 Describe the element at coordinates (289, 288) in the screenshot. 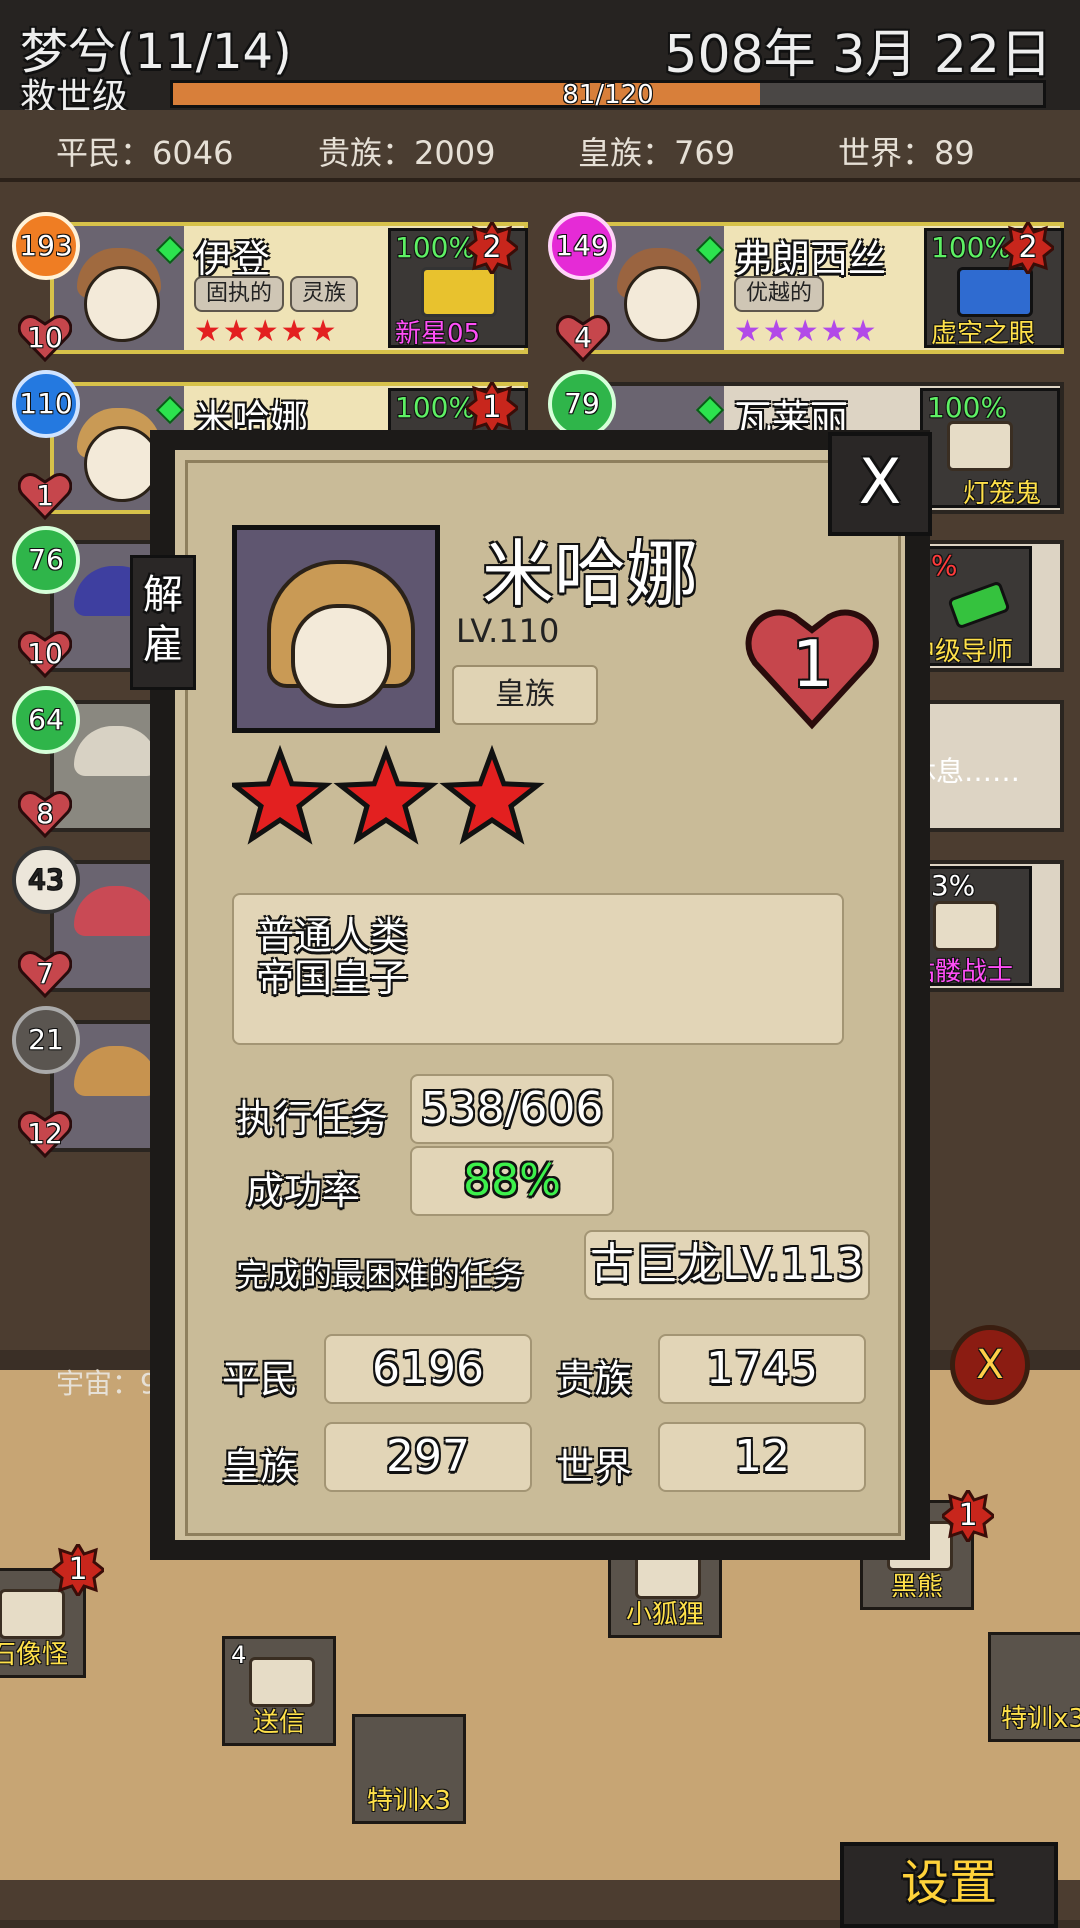

I see `hero-card: 伊登 固执的 灵族 ★★★★★ 100% 新星05` at that location.